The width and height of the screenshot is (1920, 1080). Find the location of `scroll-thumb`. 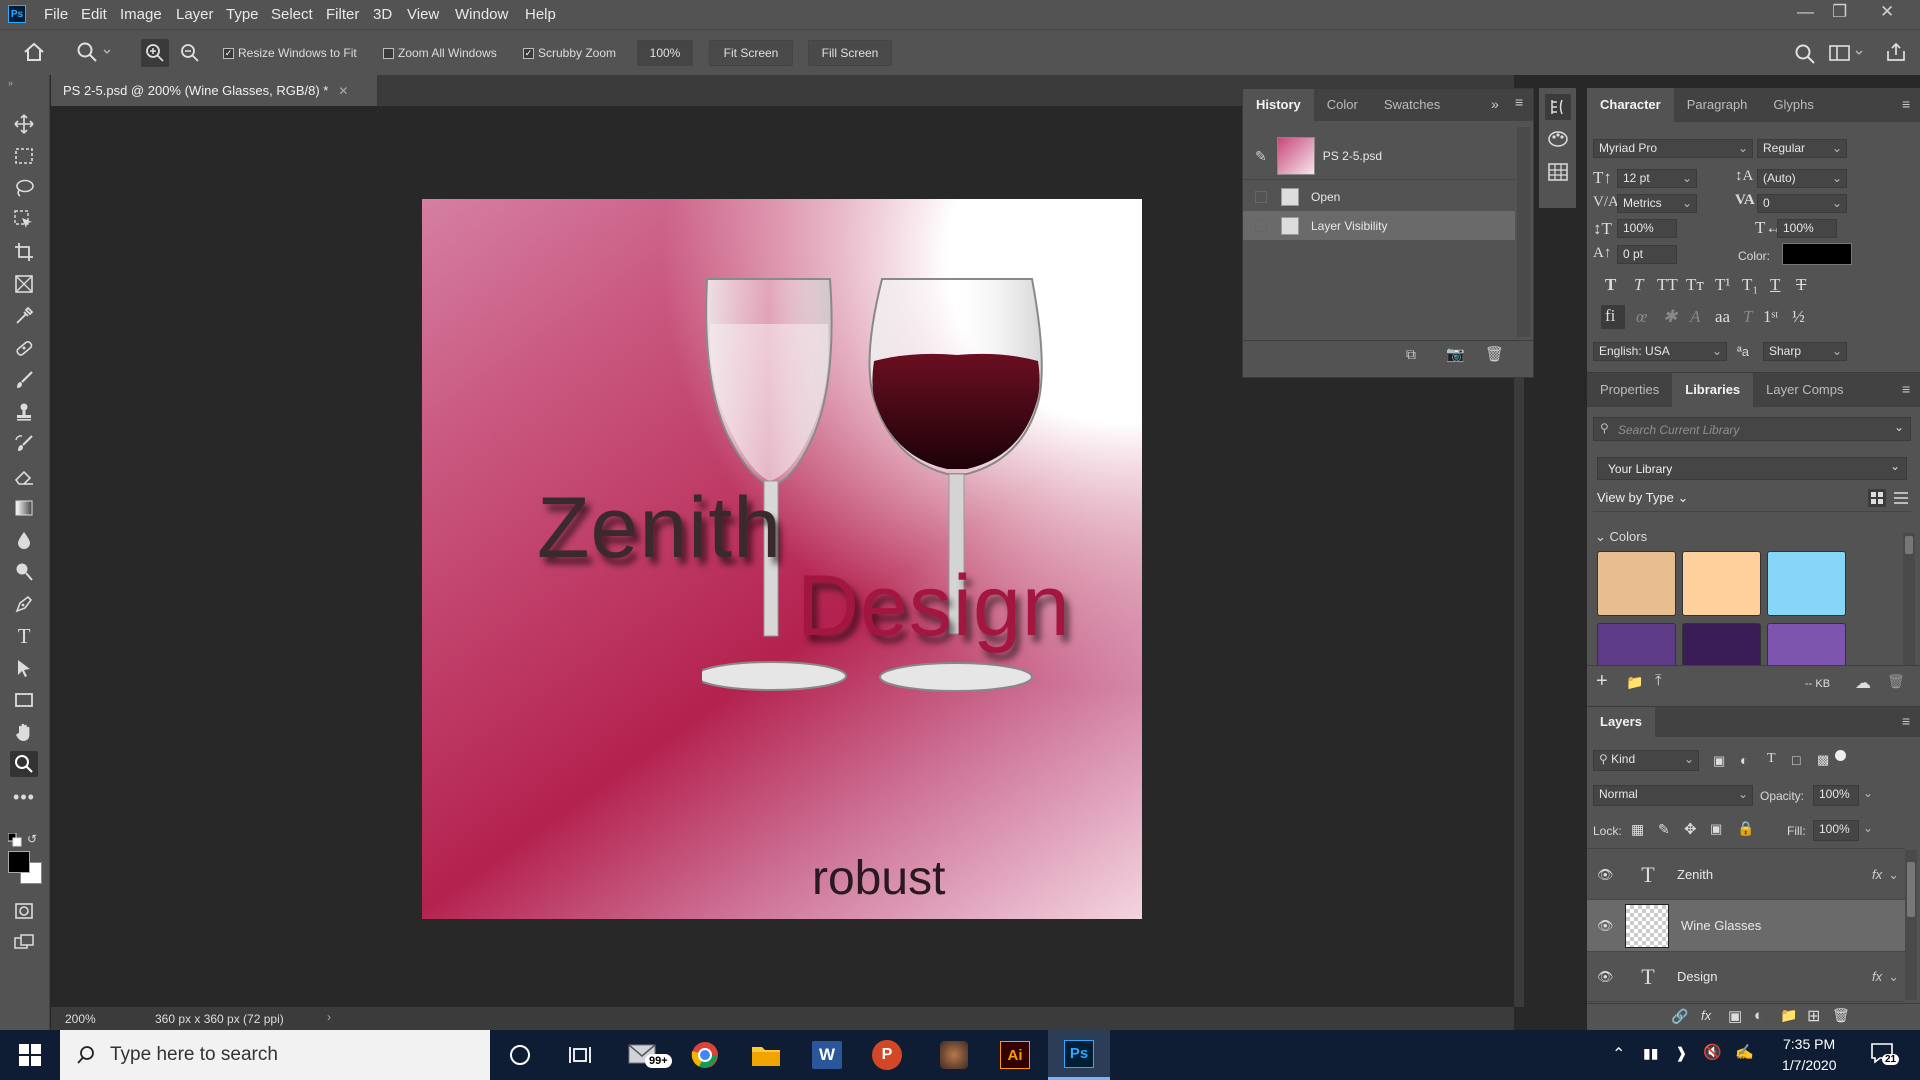

scroll-thumb is located at coordinates (1911, 889).